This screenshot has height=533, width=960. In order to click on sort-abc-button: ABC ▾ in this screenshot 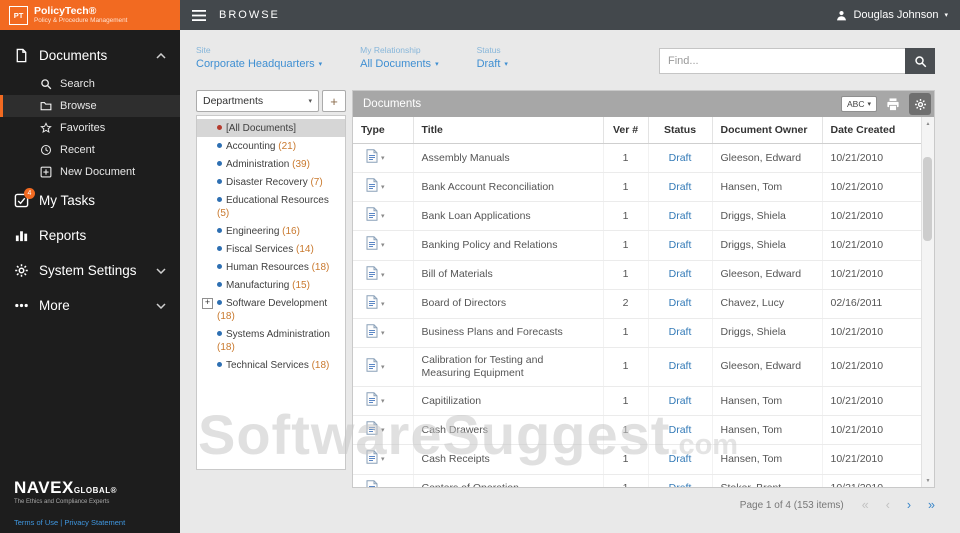, I will do `click(859, 104)`.